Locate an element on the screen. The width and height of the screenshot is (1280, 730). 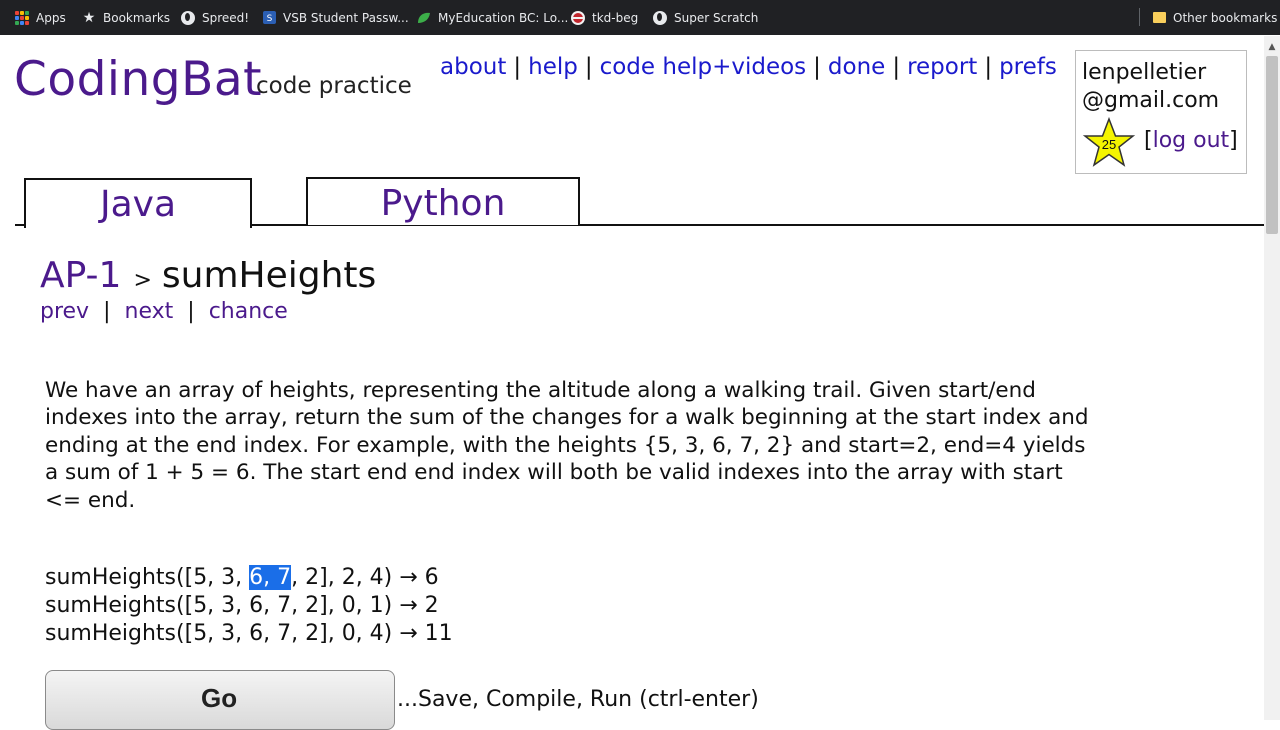
example-line: sumHeights([5, 3, 6, 7, 2], 2, 4) → 6 is located at coordinates (249, 578).